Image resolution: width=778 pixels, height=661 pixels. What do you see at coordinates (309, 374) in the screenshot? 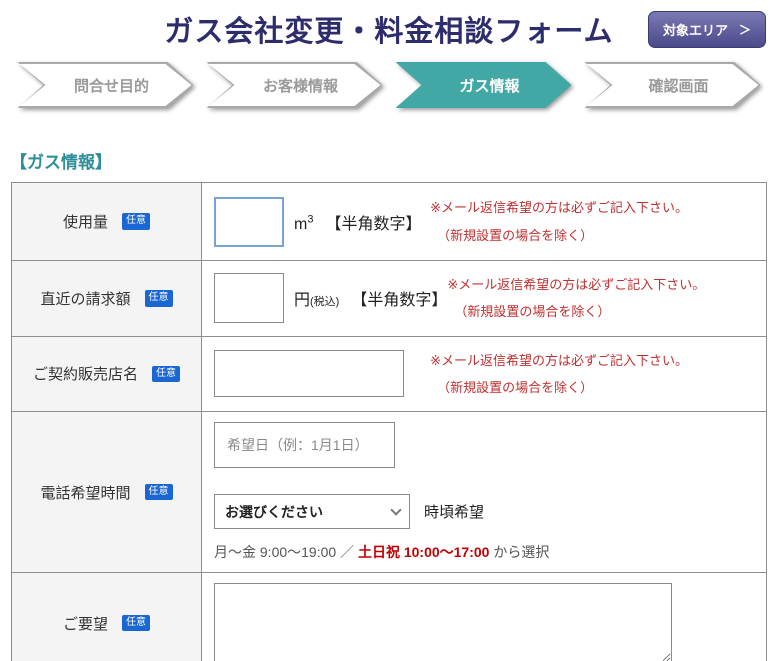
I see `store-name-input` at bounding box center [309, 374].